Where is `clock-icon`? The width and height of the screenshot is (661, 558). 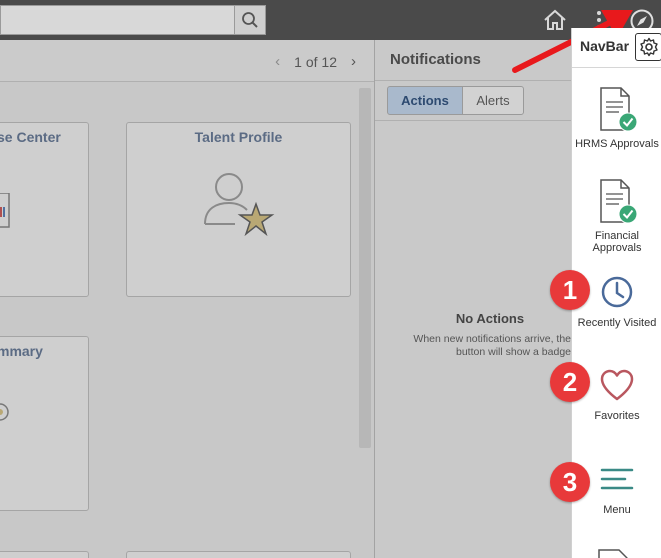
clock-icon is located at coordinates (617, 292).